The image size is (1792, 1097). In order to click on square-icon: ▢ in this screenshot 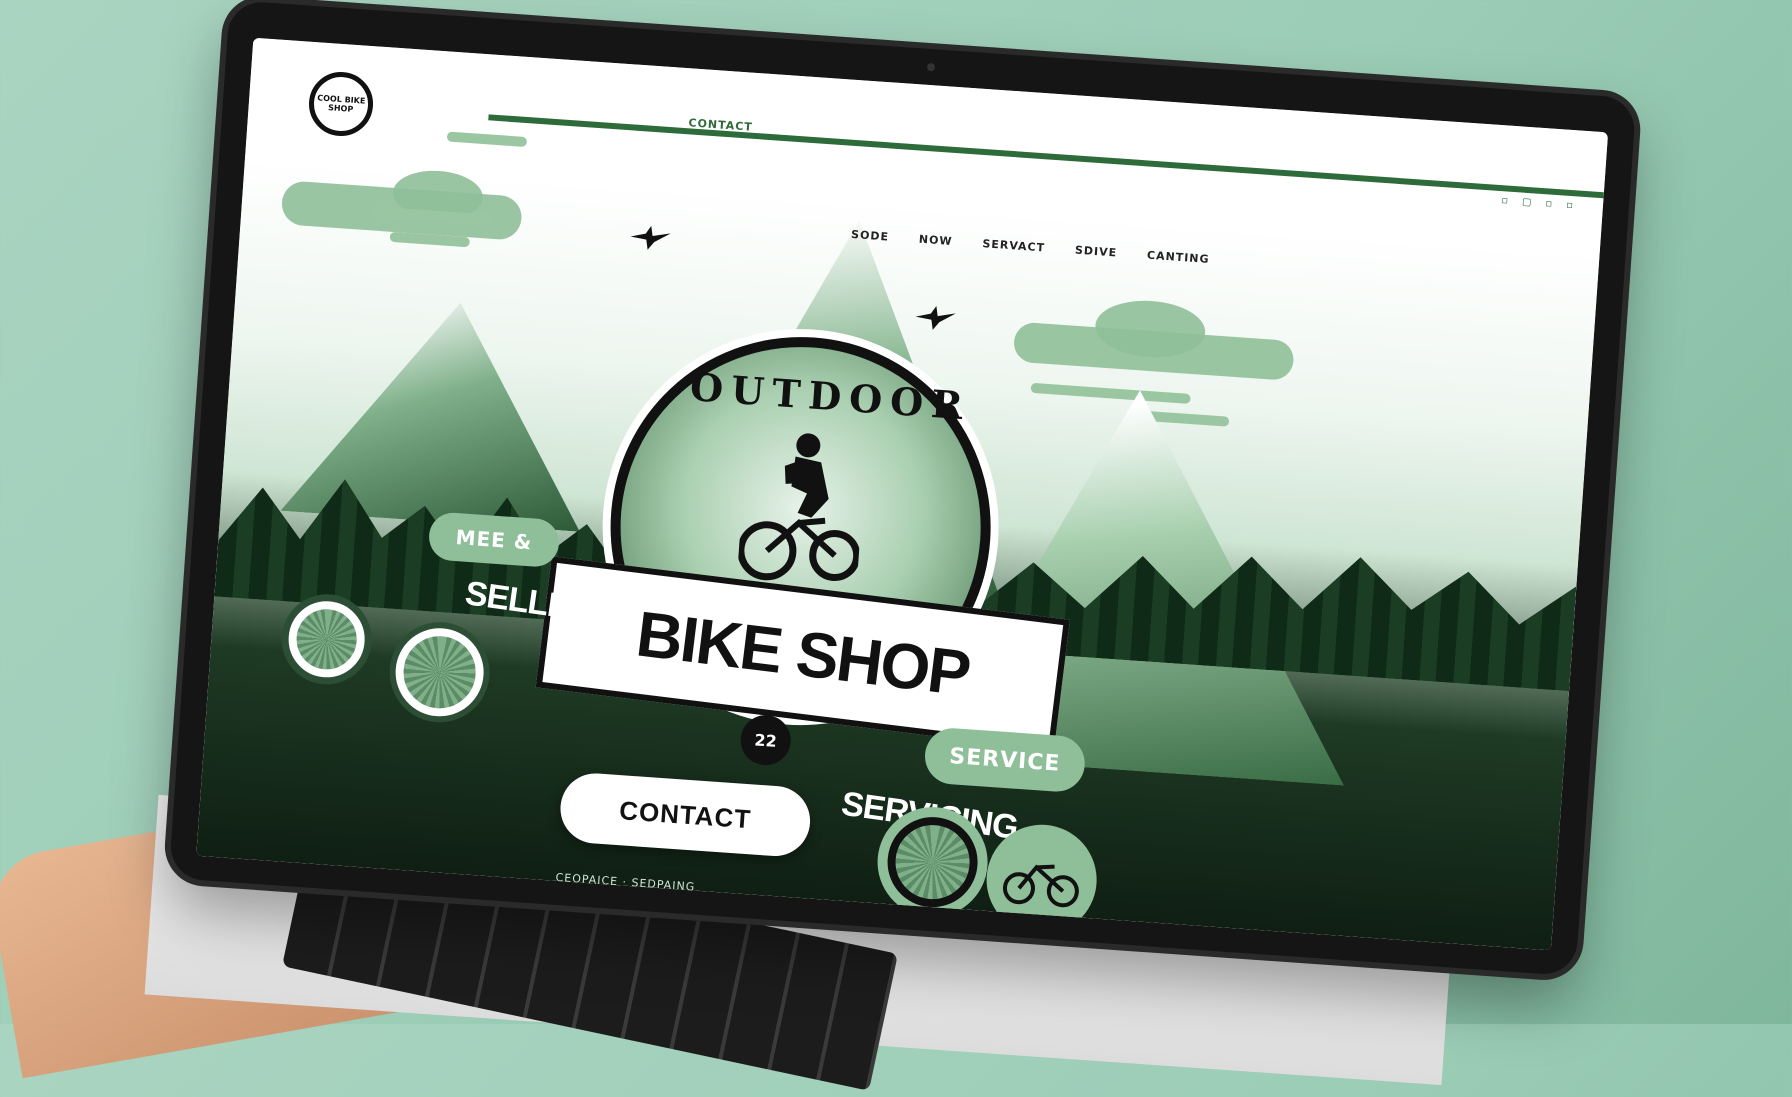, I will do `click(1527, 203)`.